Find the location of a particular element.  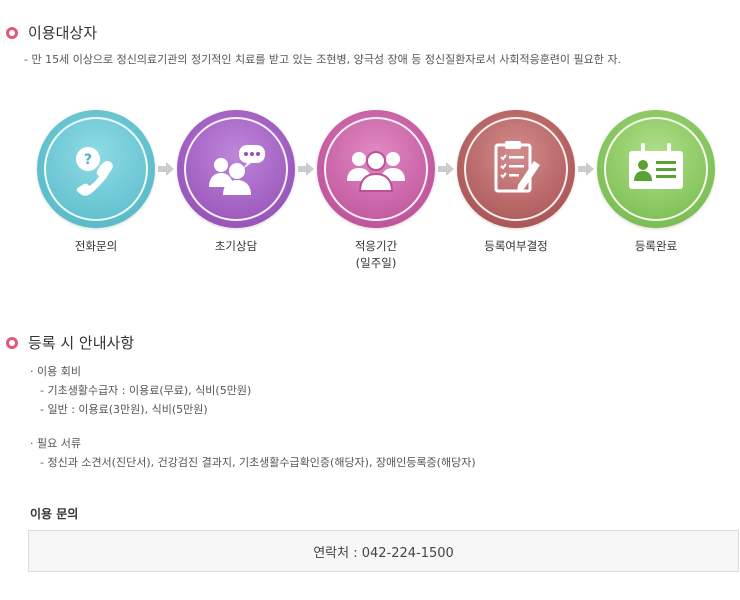

group-icon is located at coordinates (376, 171).